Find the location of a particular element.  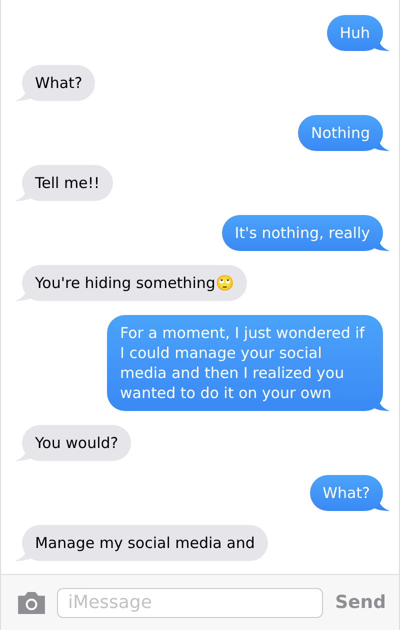

camera-icon is located at coordinates (31, 602).